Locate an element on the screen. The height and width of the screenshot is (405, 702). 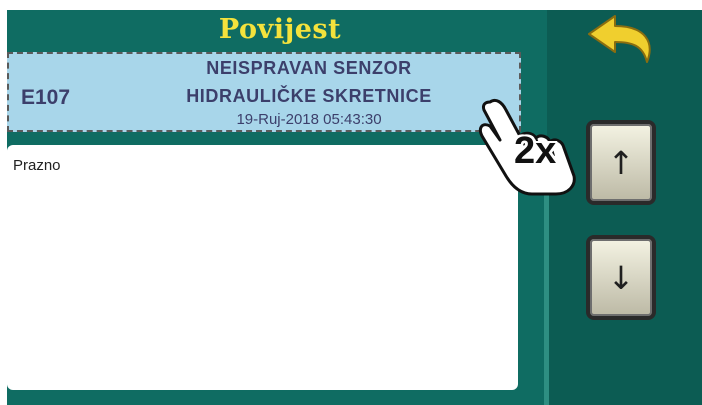
error-code: E107 is located at coordinates (46, 97).